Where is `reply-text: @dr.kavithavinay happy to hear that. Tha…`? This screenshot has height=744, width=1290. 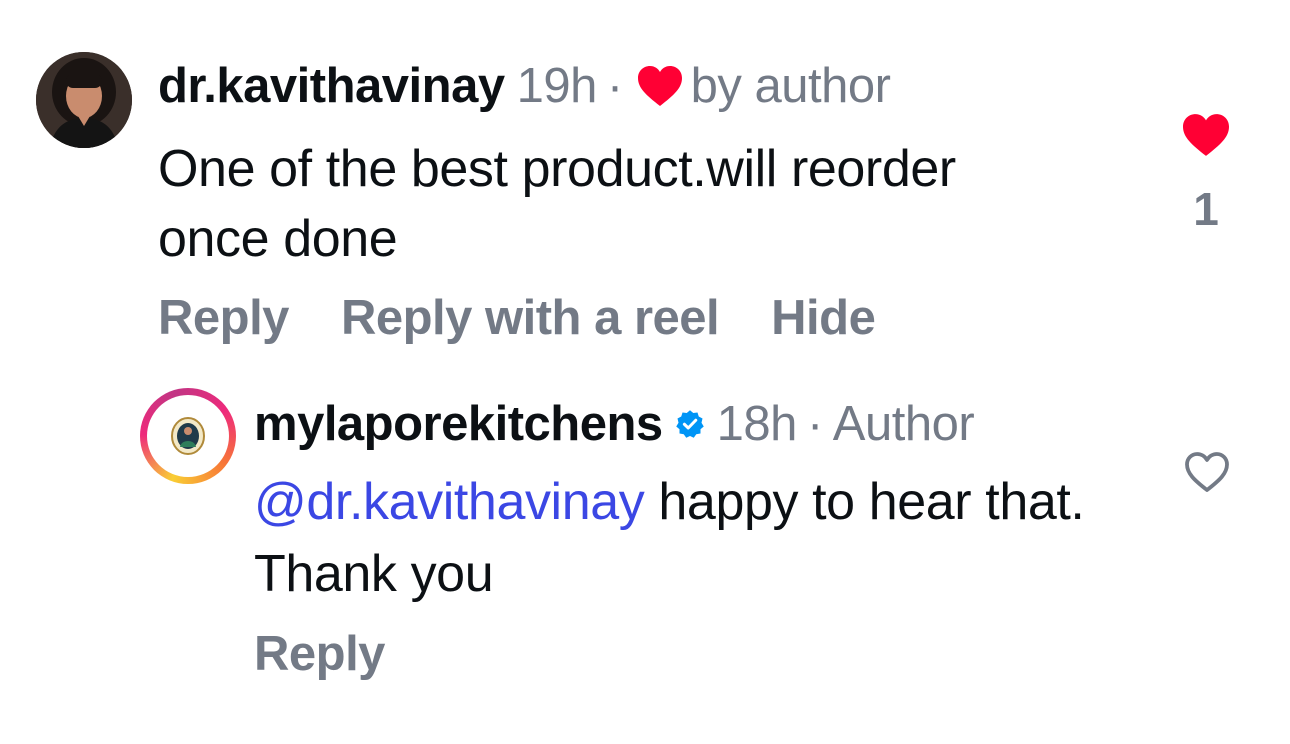
reply-text: @dr.kavithavinay happy to hear that. Tha… is located at coordinates (704, 538).